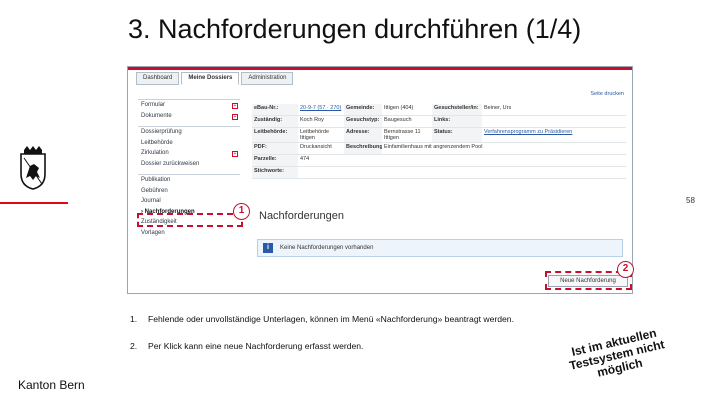  What do you see at coordinates (134, 319) in the screenshot?
I see `step-number: 1.` at bounding box center [134, 319].